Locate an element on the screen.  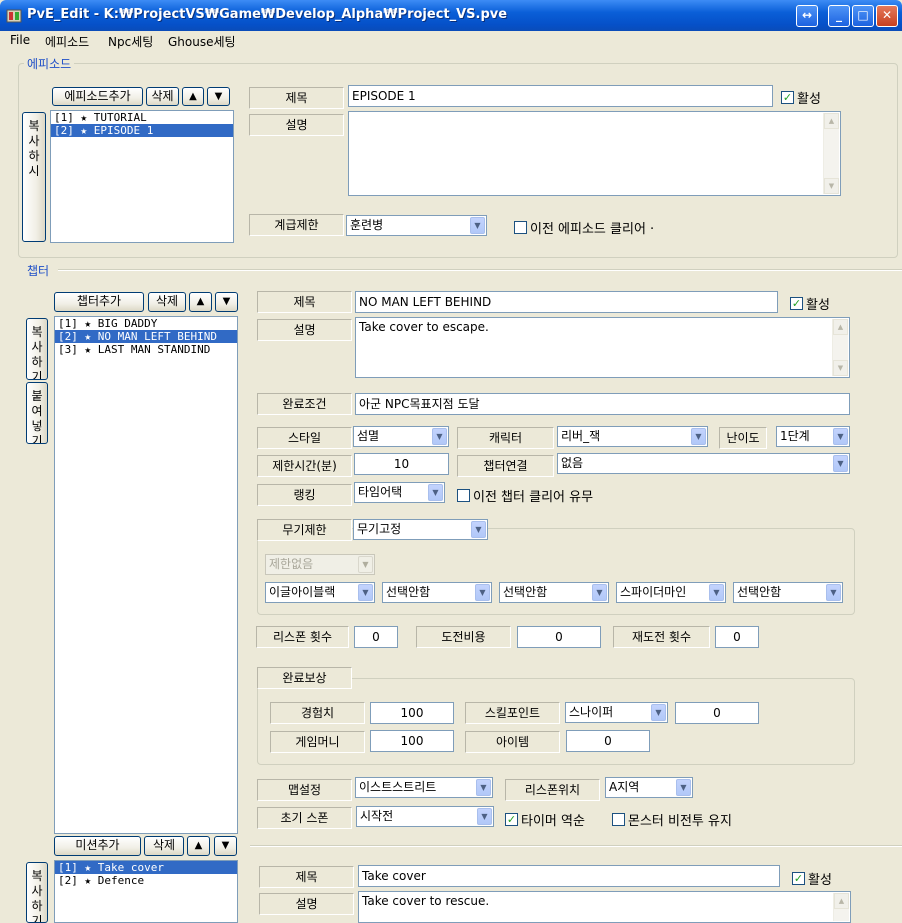
weapon-slot-5-select: 선택안함 ▼ is located at coordinates (788, 592).